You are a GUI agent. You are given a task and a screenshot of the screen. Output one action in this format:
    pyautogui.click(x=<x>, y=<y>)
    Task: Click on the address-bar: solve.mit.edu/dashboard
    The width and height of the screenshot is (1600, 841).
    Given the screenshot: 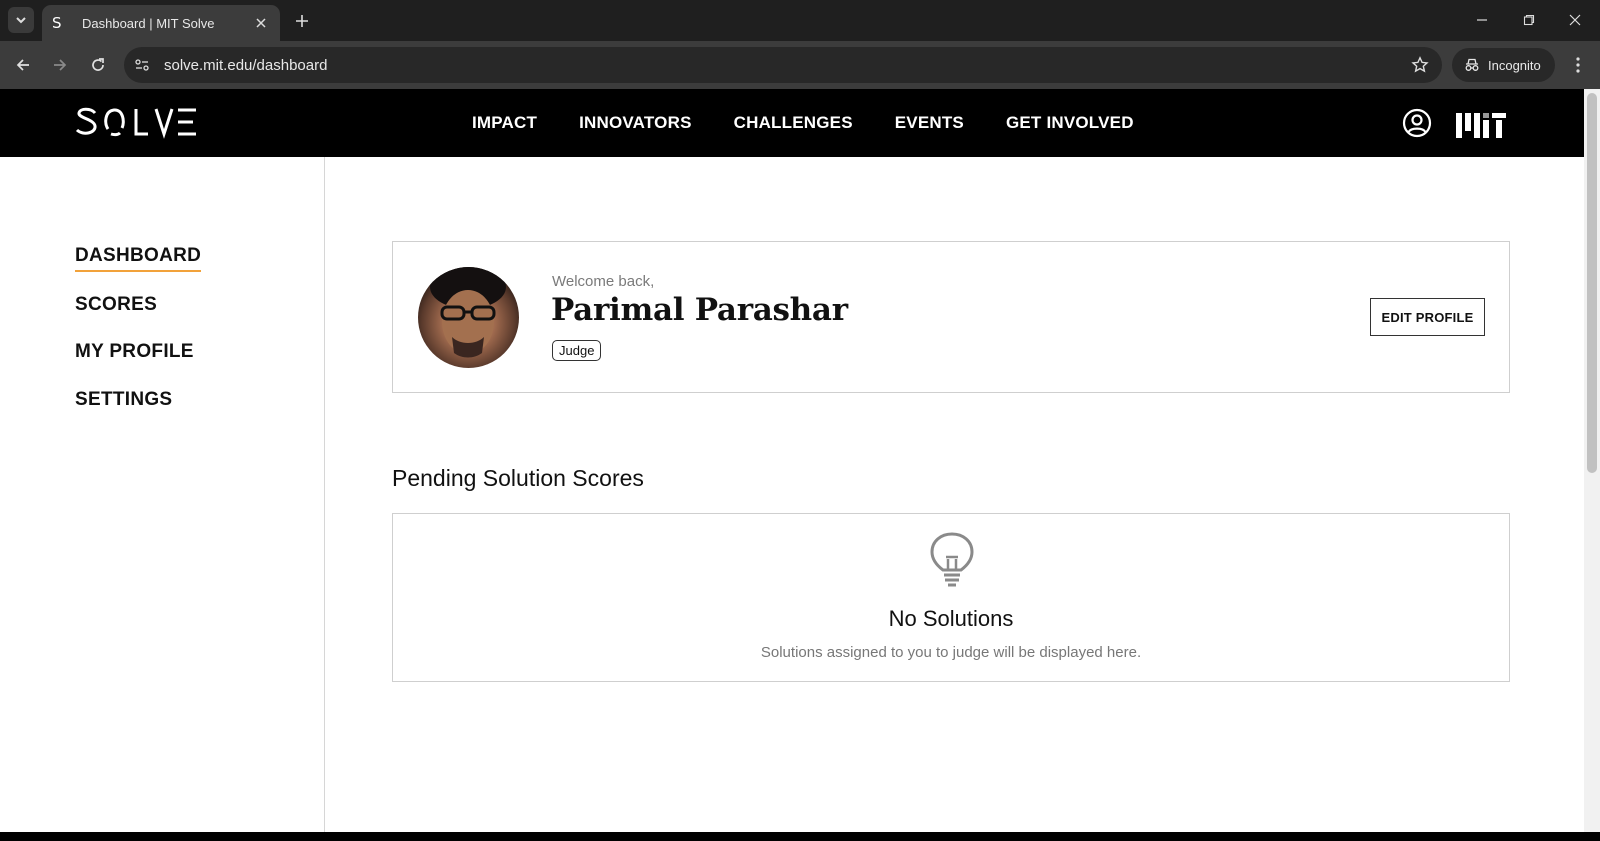 What is the action you would take?
    pyautogui.click(x=783, y=65)
    